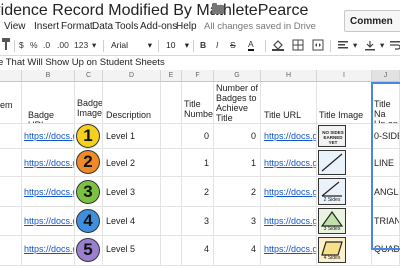 This screenshot has height=266, width=400. I want to click on menu-tools: Tools, so click(126, 26).